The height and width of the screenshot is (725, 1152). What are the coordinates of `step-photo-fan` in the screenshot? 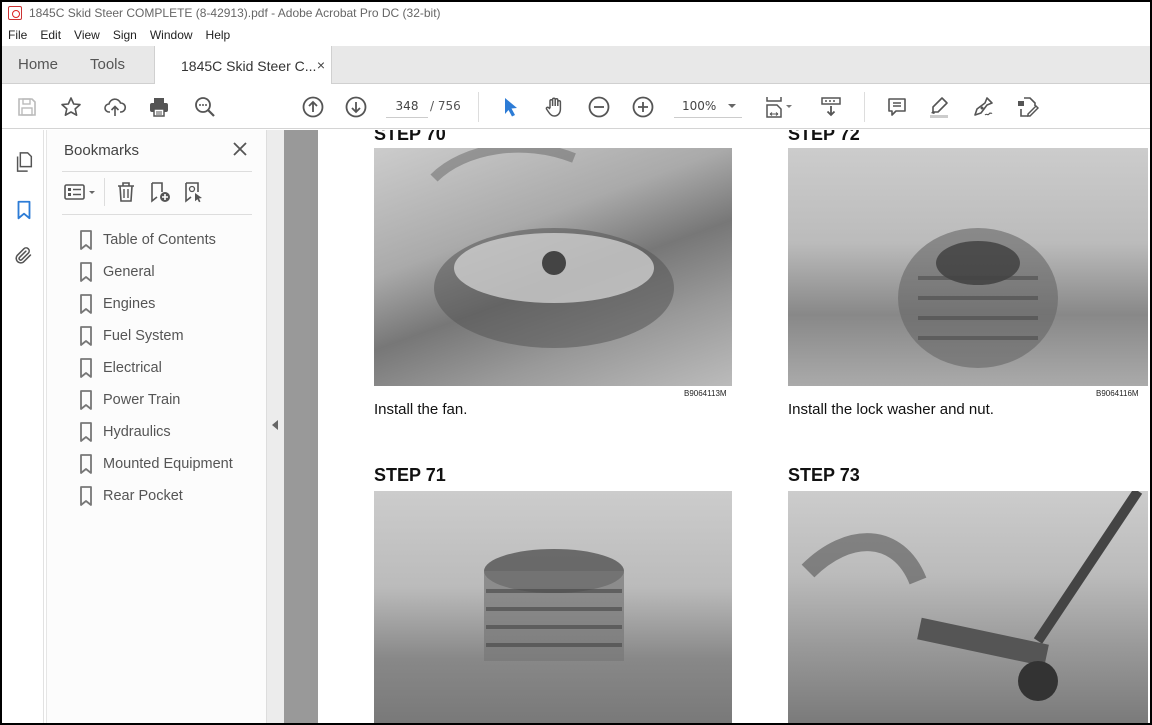 It's located at (553, 267).